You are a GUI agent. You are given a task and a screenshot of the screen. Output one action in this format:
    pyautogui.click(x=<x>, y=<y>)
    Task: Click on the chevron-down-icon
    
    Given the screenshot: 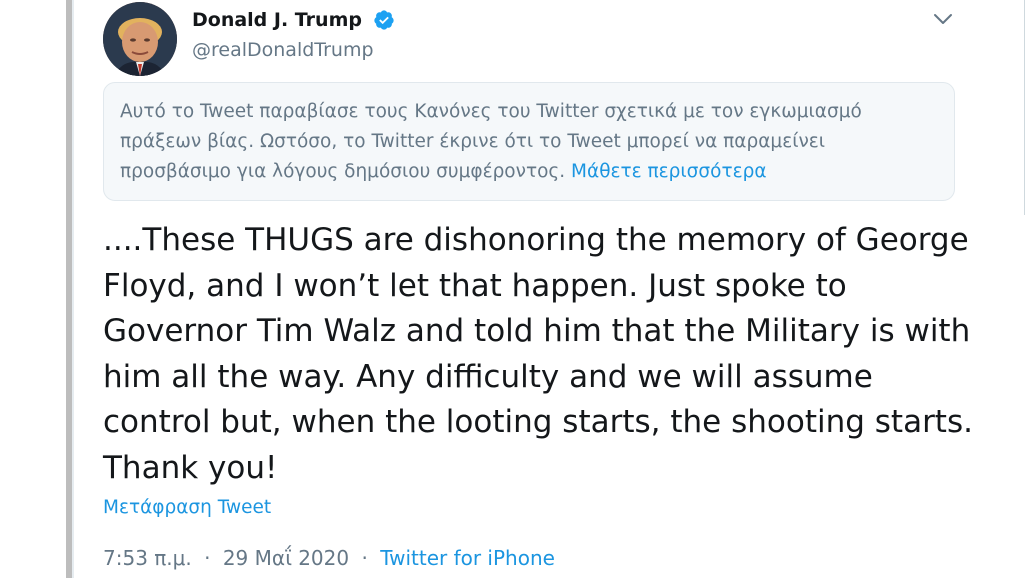 What is the action you would take?
    pyautogui.click(x=943, y=19)
    